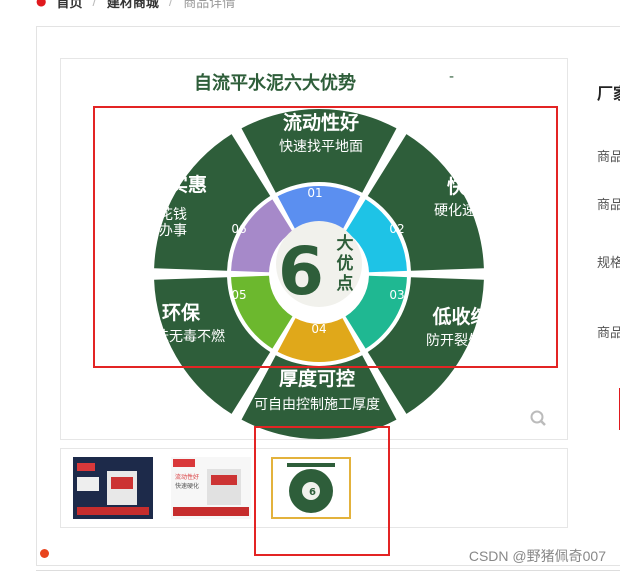  I want to click on segment-6-title: 经济实惠, so click(169, 184).